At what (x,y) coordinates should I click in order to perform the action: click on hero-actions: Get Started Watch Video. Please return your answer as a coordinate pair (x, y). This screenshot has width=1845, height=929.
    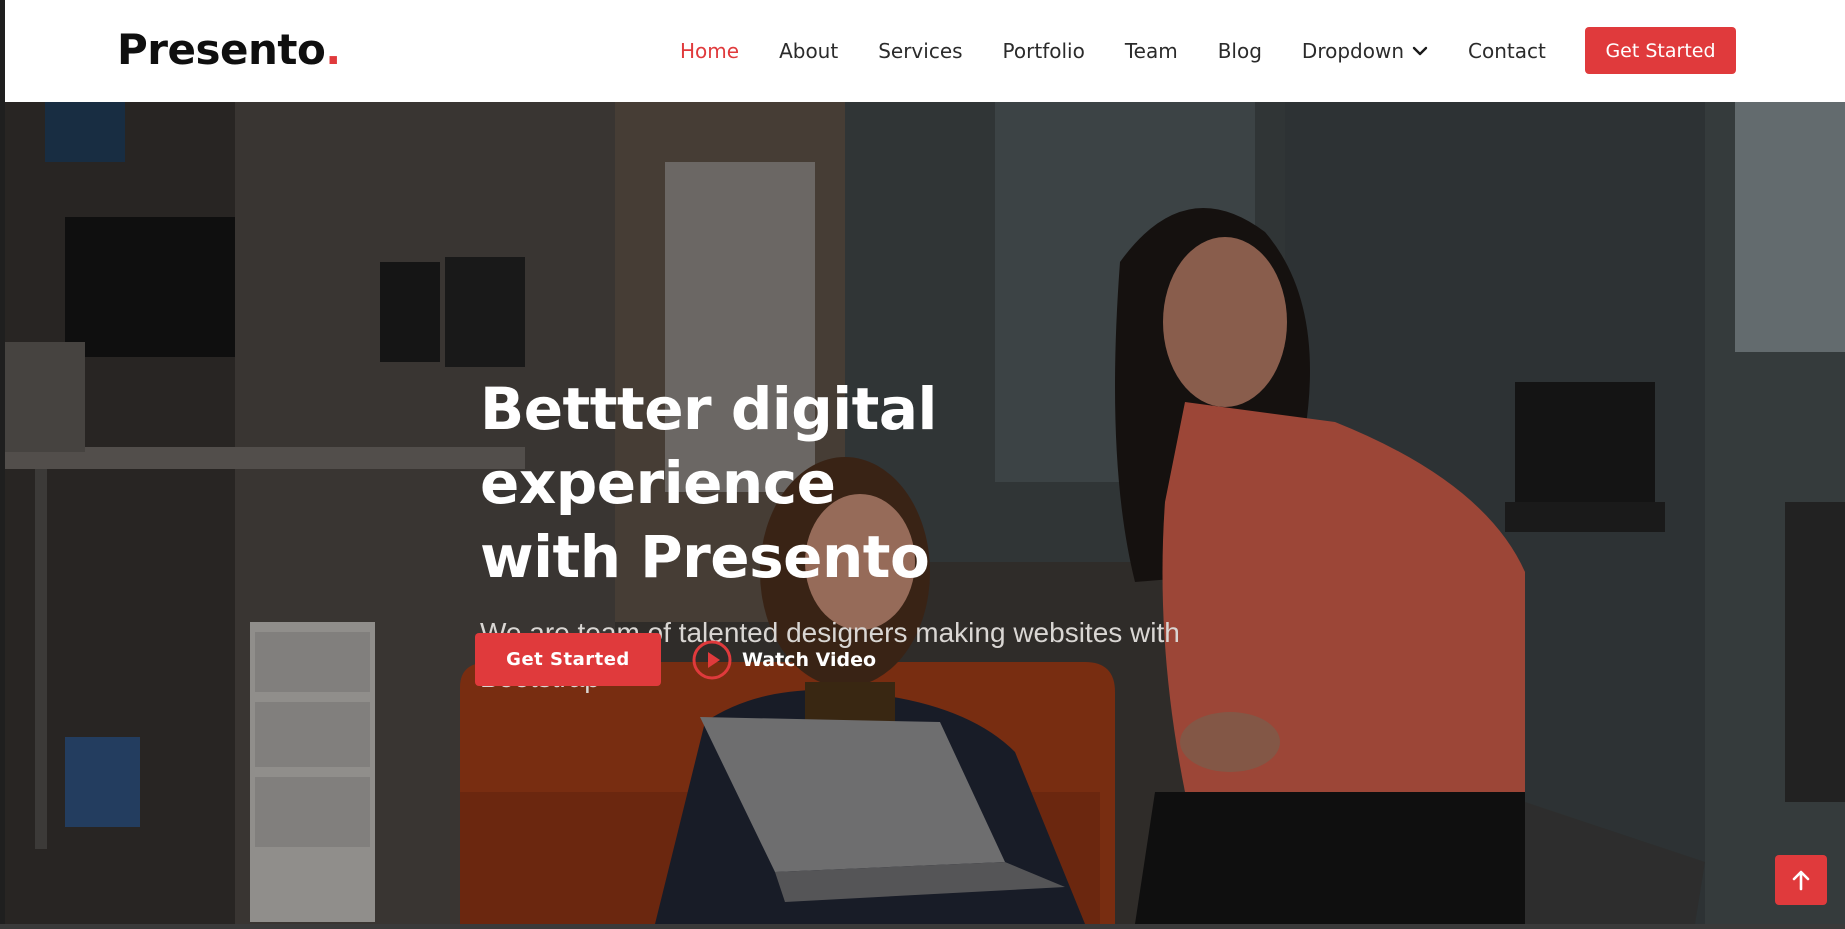
    Looking at the image, I should click on (675, 659).